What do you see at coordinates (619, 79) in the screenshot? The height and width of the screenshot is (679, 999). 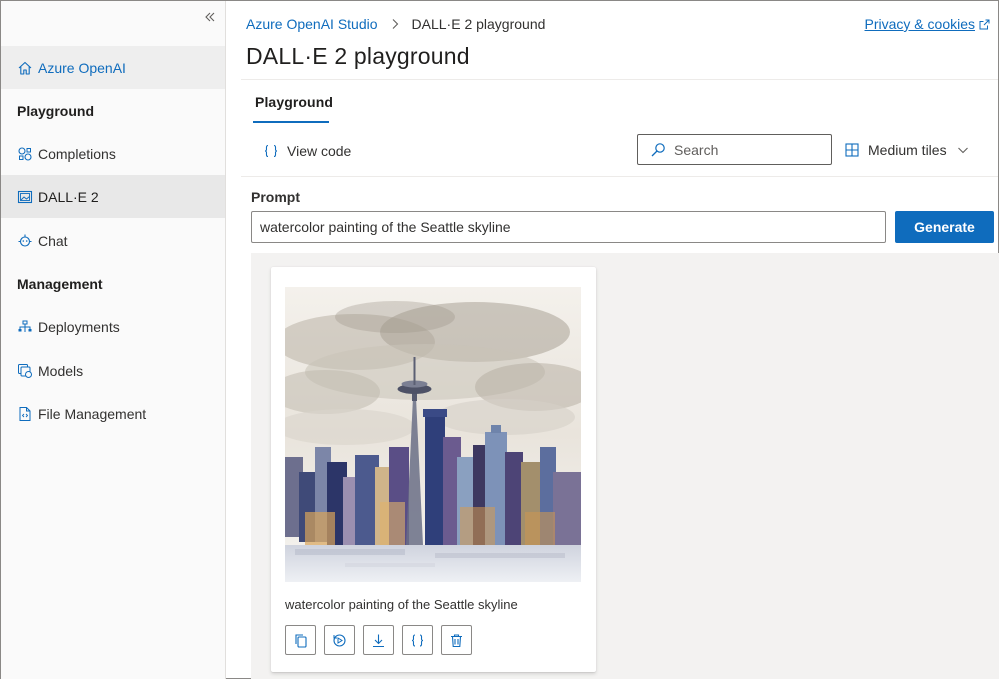 I see `header-divider` at bounding box center [619, 79].